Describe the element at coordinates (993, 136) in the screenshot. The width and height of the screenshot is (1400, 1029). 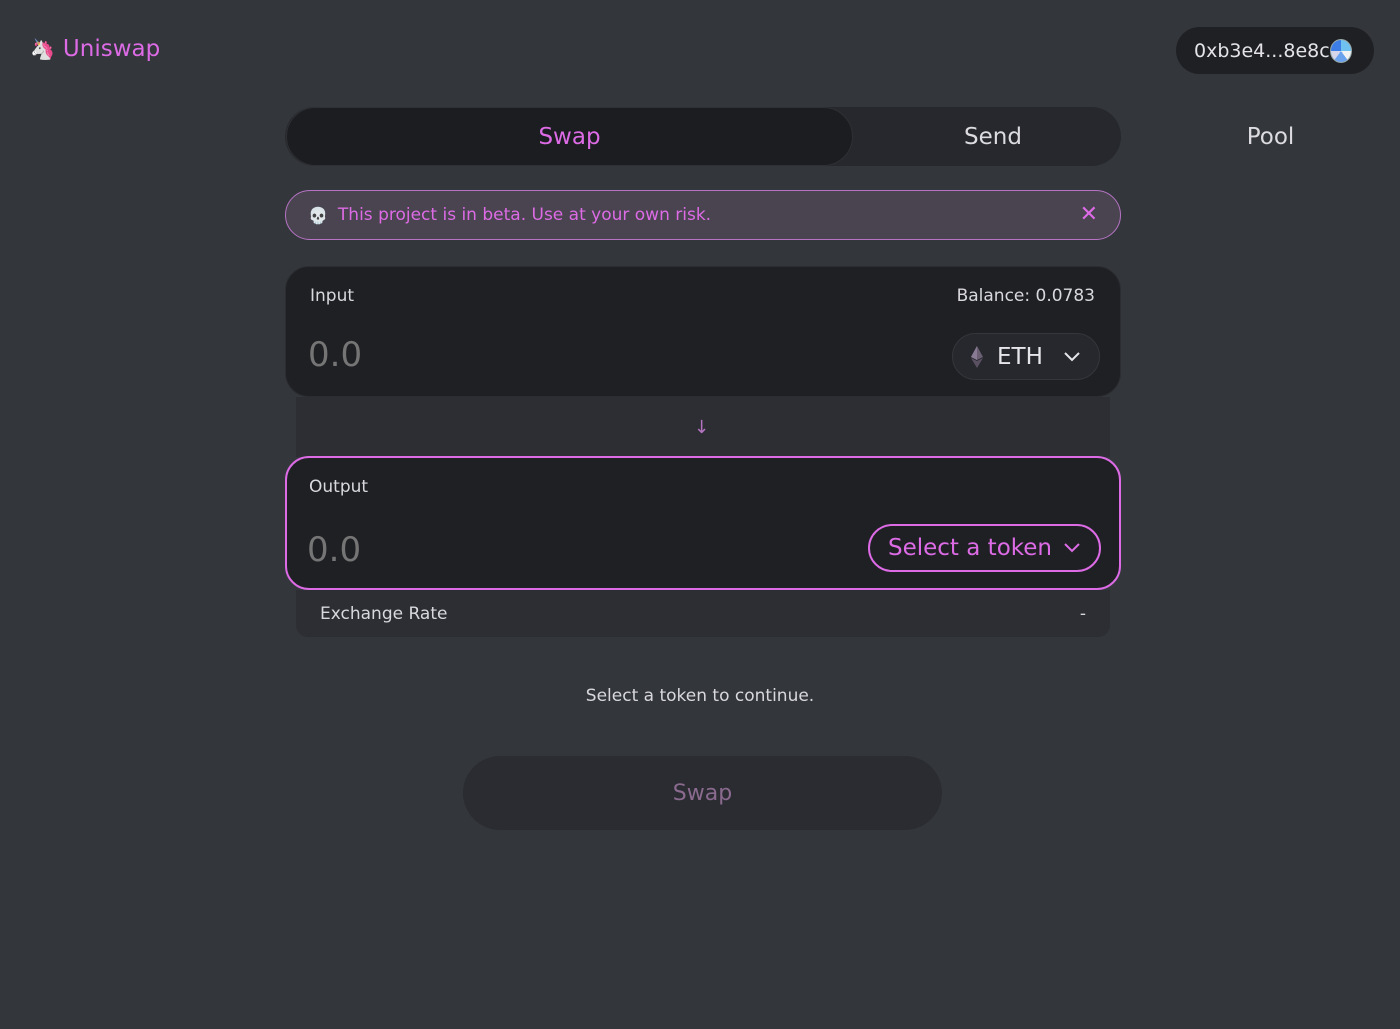
I see `tab-send: Send` at that location.